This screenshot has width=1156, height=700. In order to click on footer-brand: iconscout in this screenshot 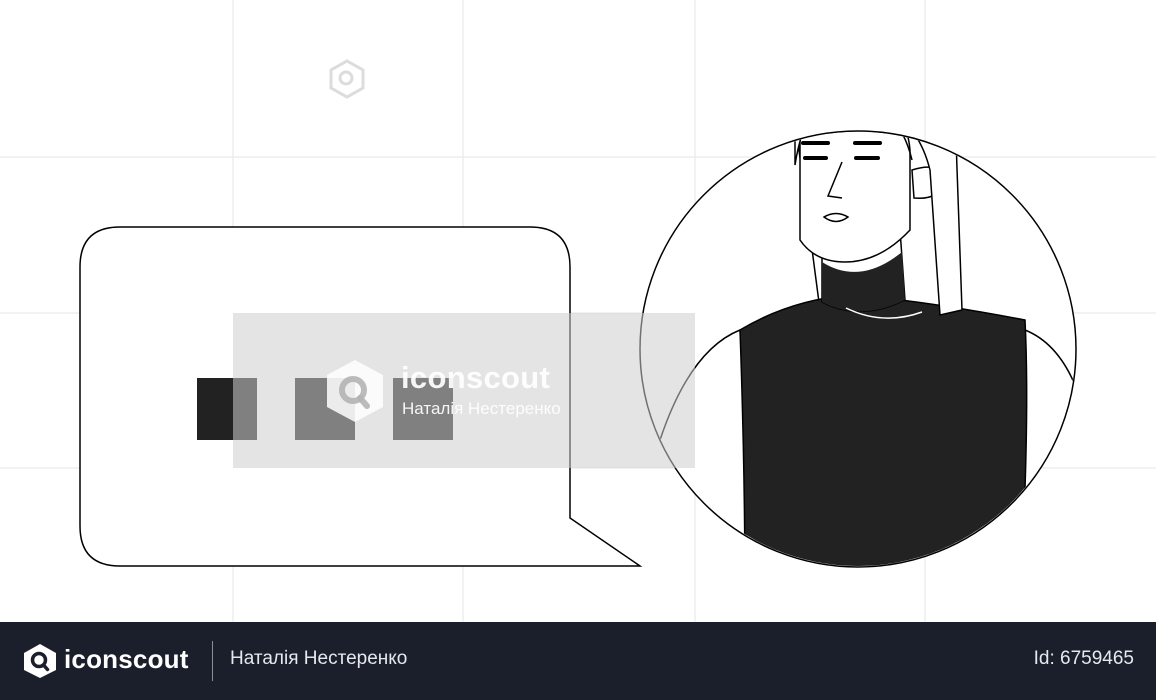, I will do `click(126, 659)`.